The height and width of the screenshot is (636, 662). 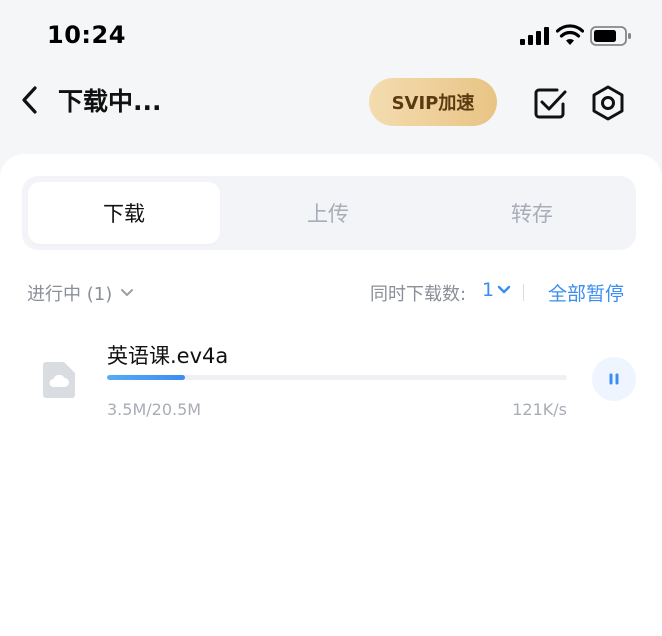 What do you see at coordinates (433, 102) in the screenshot?
I see `svip-boost-button: SVIP加速` at bounding box center [433, 102].